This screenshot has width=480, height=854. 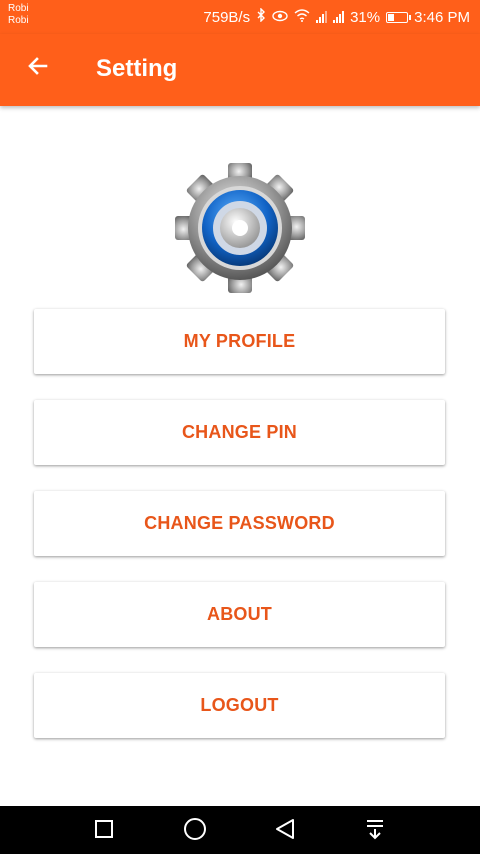 I want to click on carrier-line-2: Robi, so click(x=18, y=20).